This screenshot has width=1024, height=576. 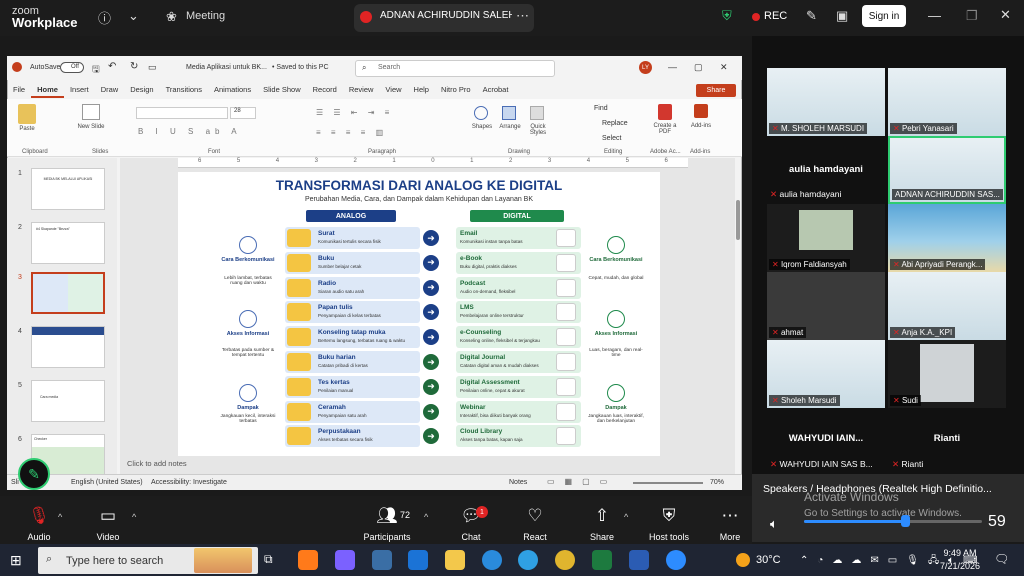 I want to click on more-button: More, so click(x=730, y=537).